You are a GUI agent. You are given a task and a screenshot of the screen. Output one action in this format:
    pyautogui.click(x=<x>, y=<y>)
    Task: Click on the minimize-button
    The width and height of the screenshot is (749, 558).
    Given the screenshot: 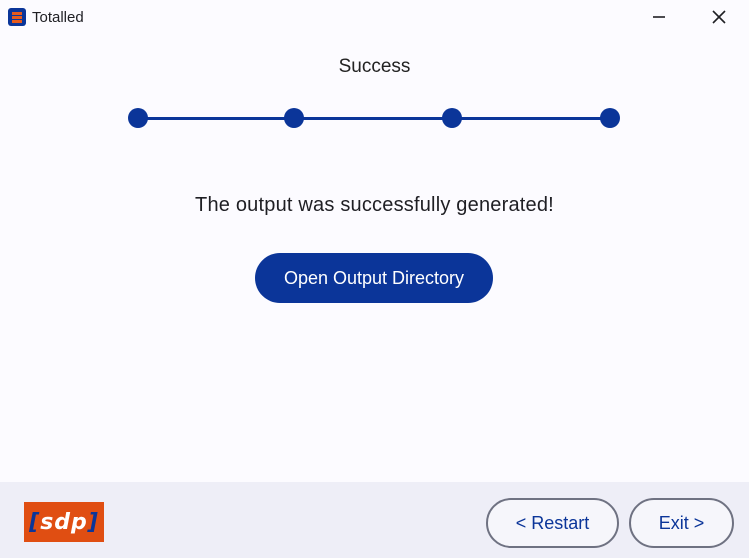 What is the action you would take?
    pyautogui.click(x=659, y=17)
    